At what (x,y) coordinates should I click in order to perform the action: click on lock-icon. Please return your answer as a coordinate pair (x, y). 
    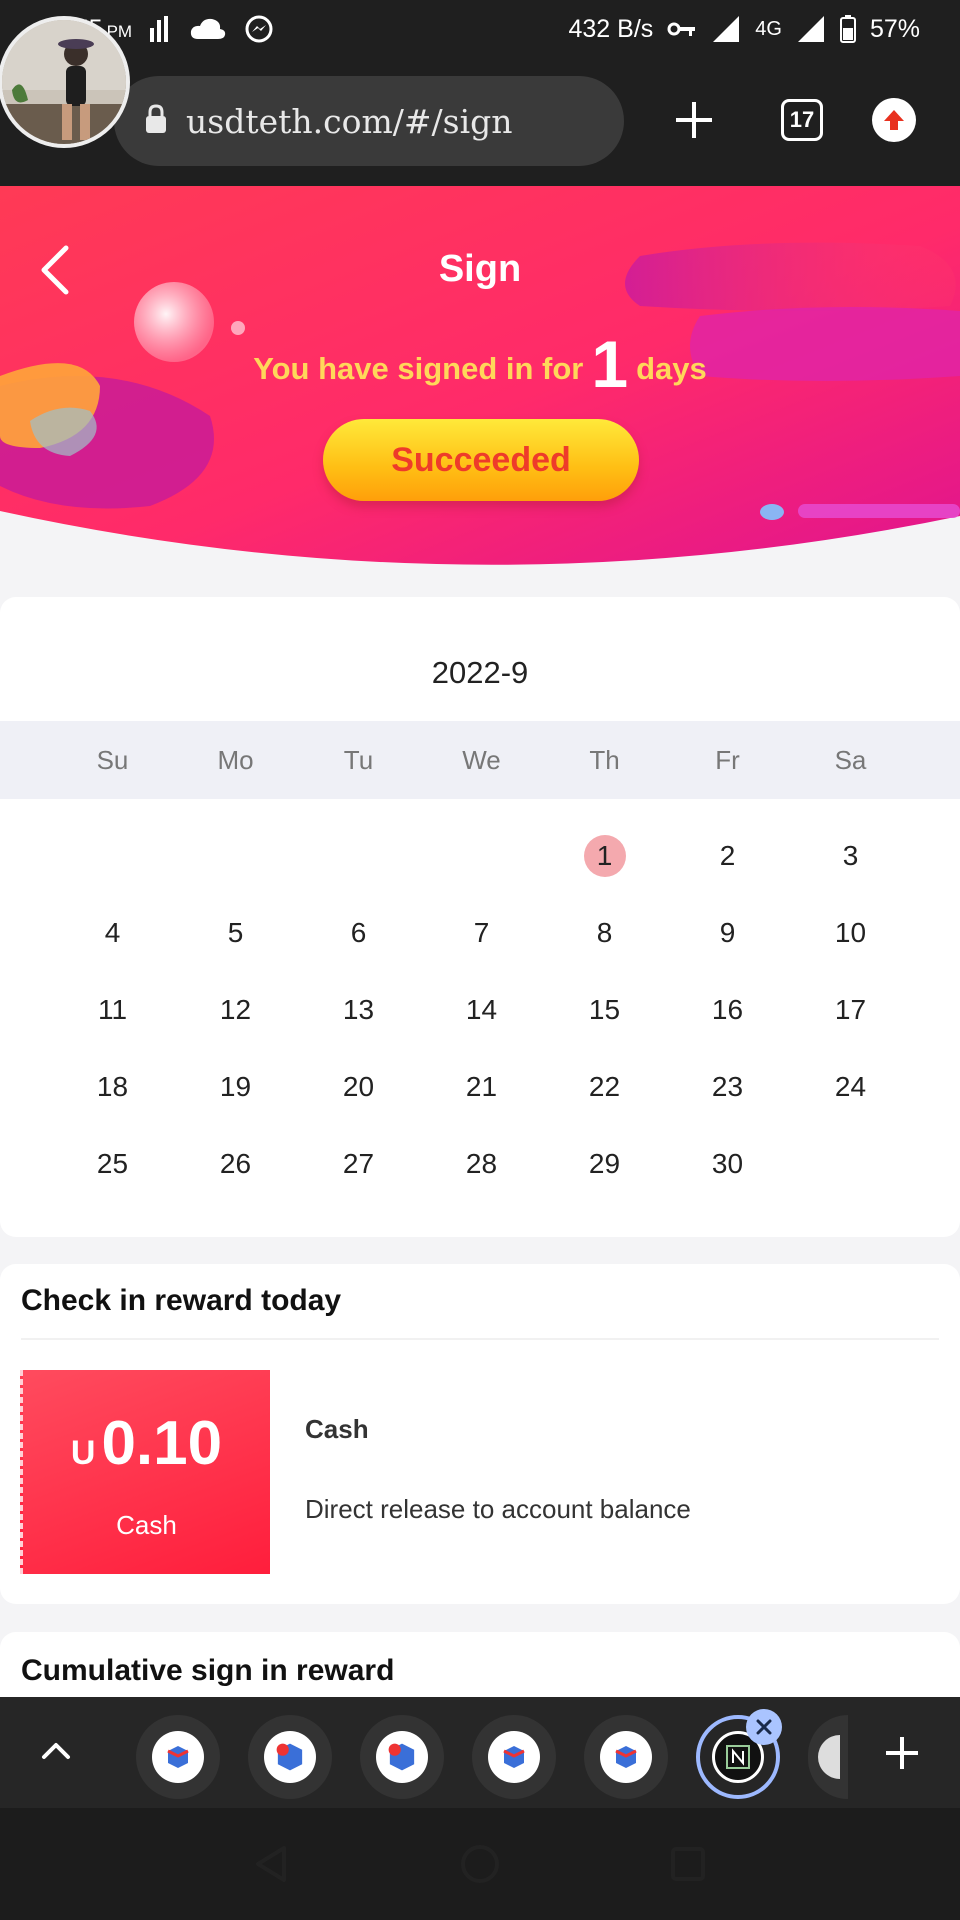
    Looking at the image, I should click on (156, 121).